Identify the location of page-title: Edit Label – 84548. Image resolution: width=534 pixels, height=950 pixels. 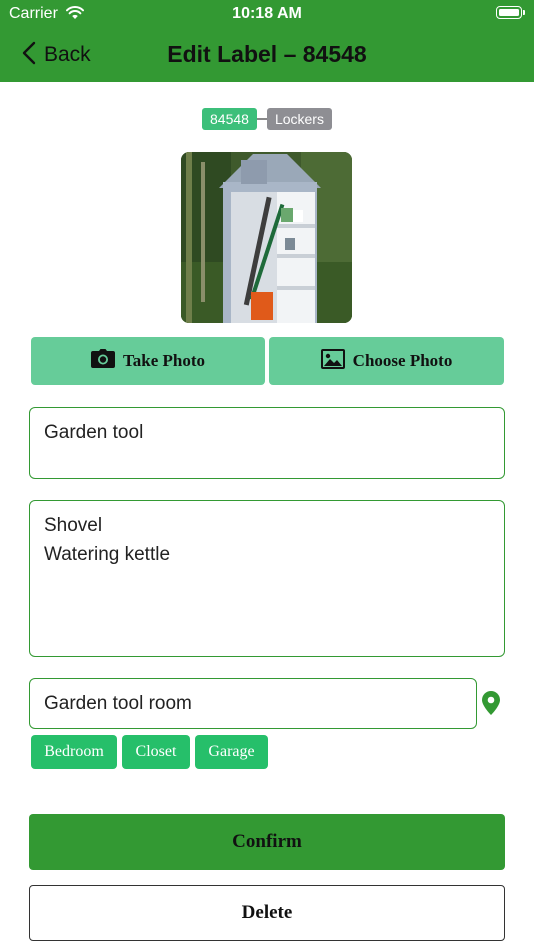
(267, 54).